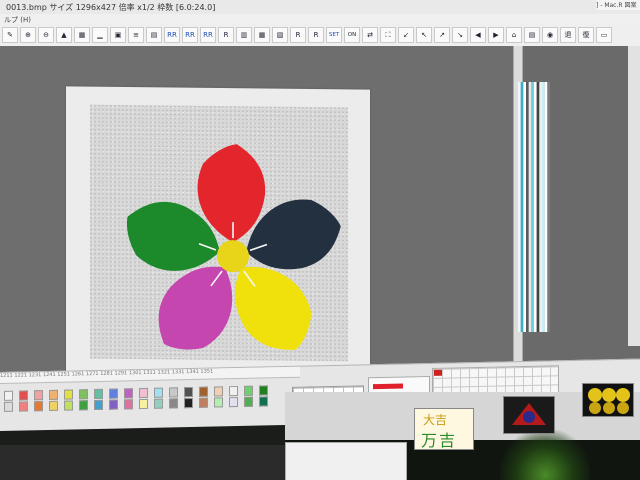 The height and width of the screenshot is (480, 640). Describe the element at coordinates (262, 35) in the screenshot. I see `pattern-button-2: ▦` at that location.